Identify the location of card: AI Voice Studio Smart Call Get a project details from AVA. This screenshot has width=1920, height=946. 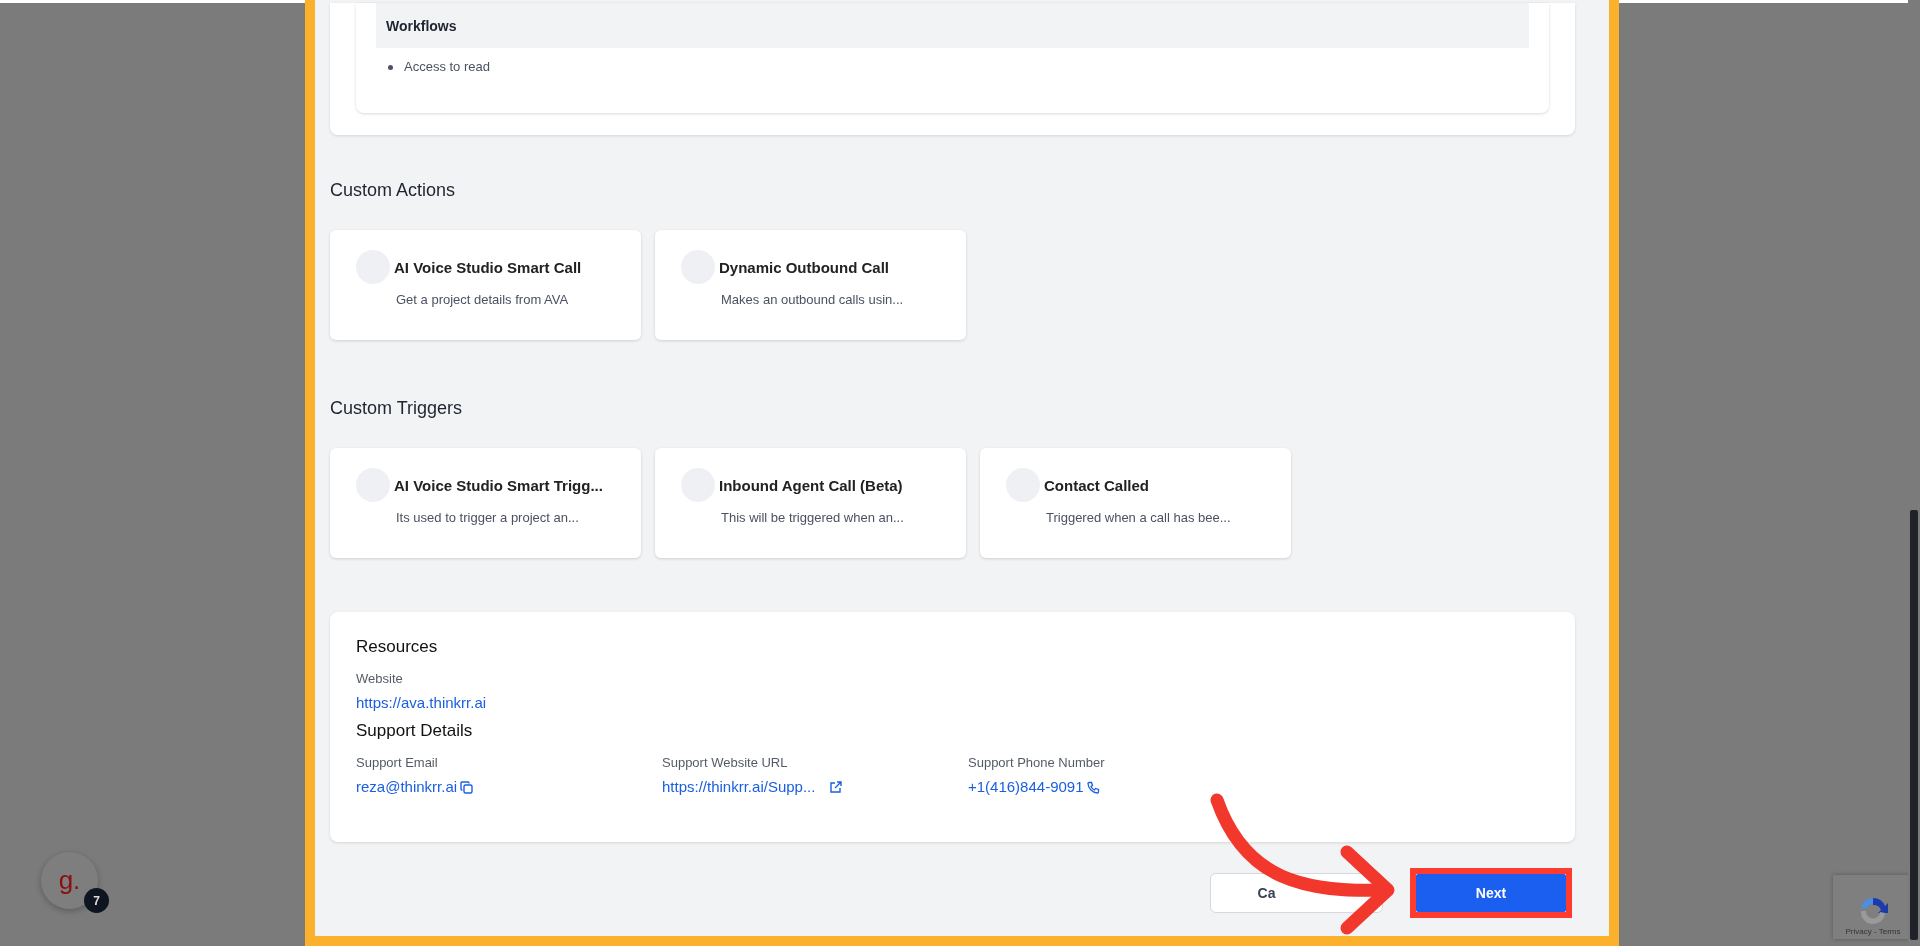
(485, 285).